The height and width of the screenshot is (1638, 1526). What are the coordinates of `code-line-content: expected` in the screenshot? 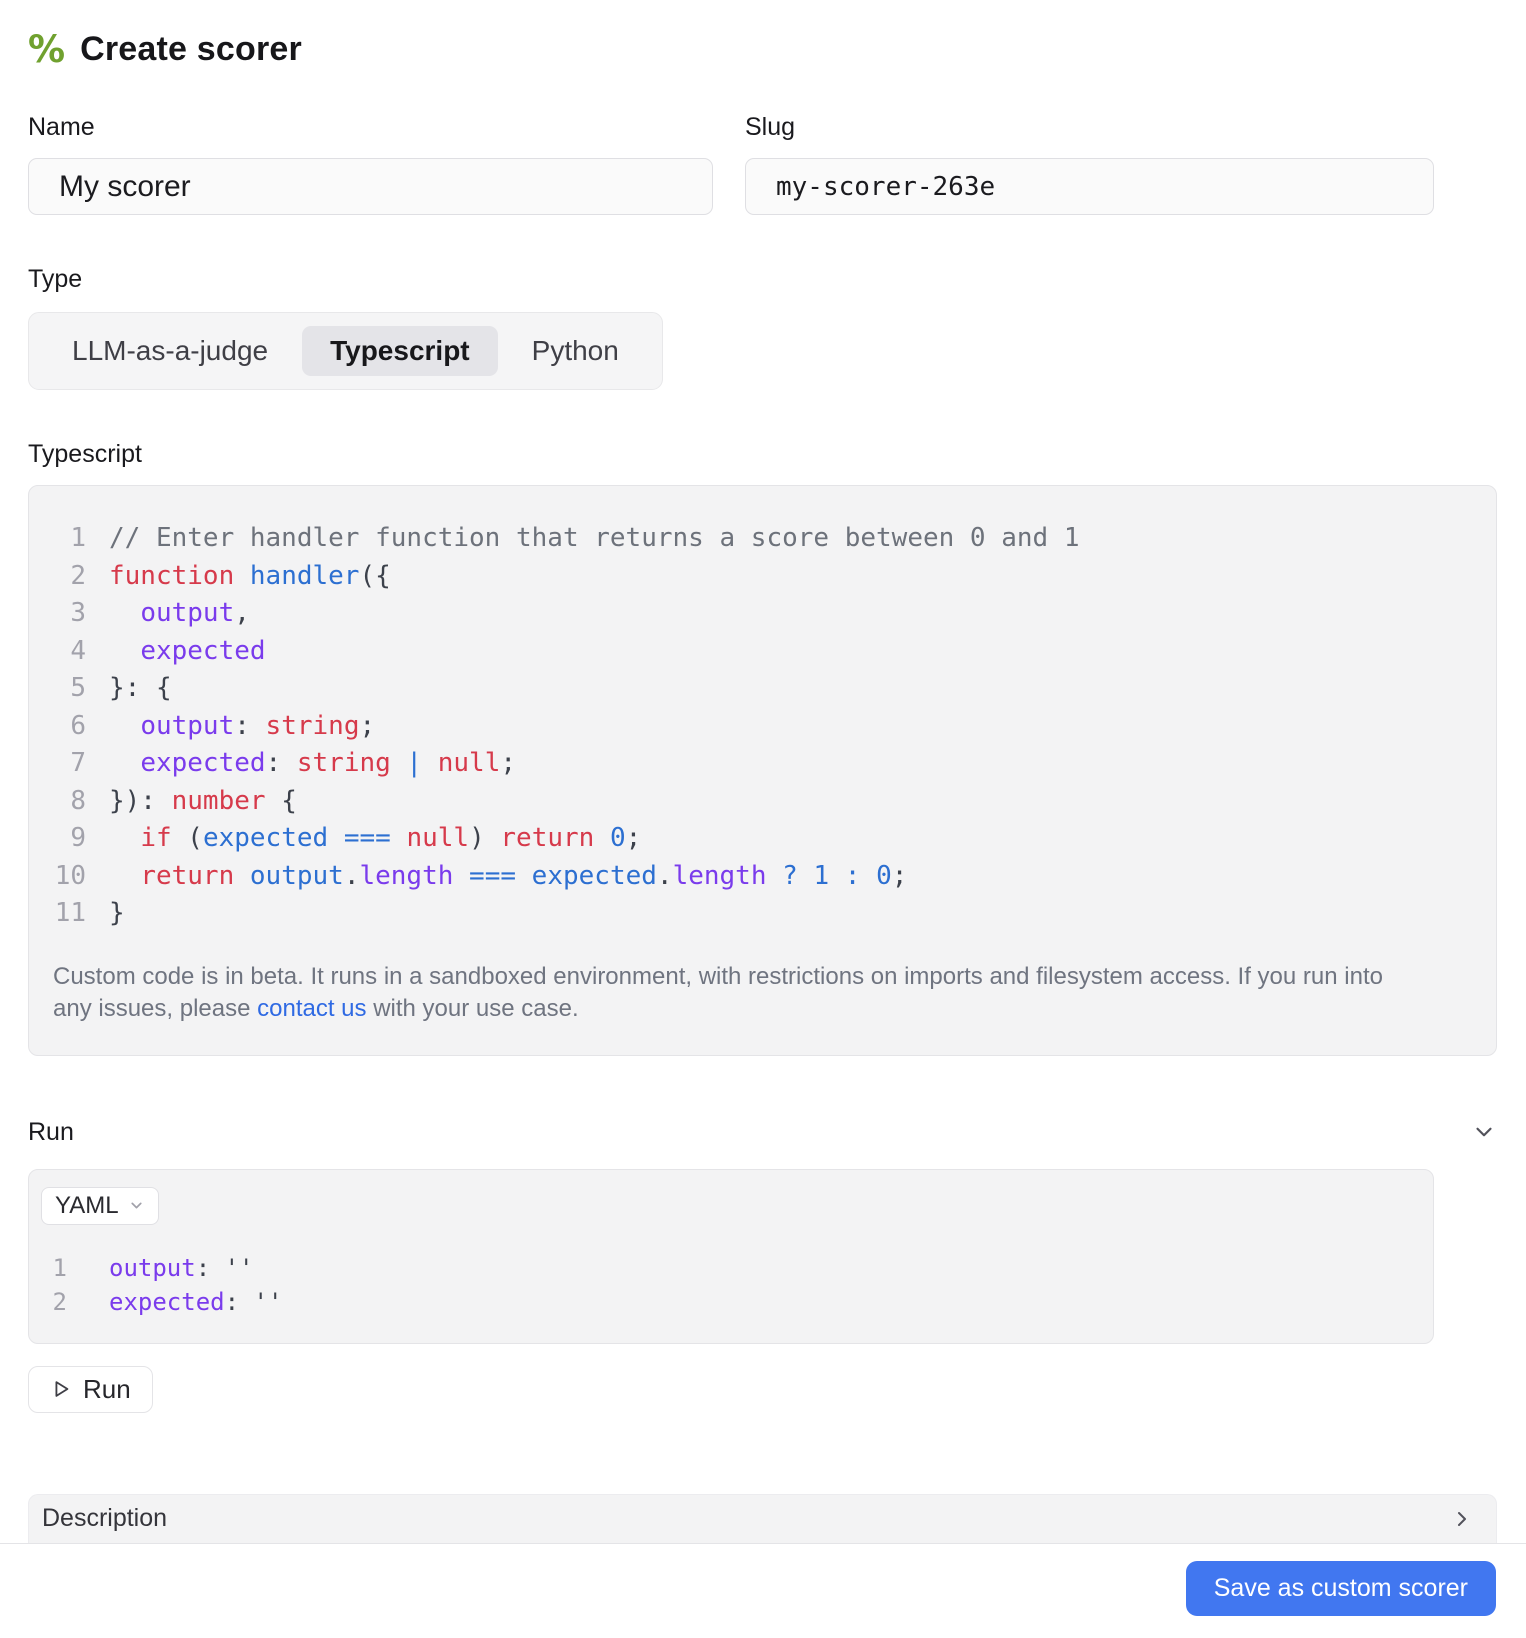 It's located at (176, 652).